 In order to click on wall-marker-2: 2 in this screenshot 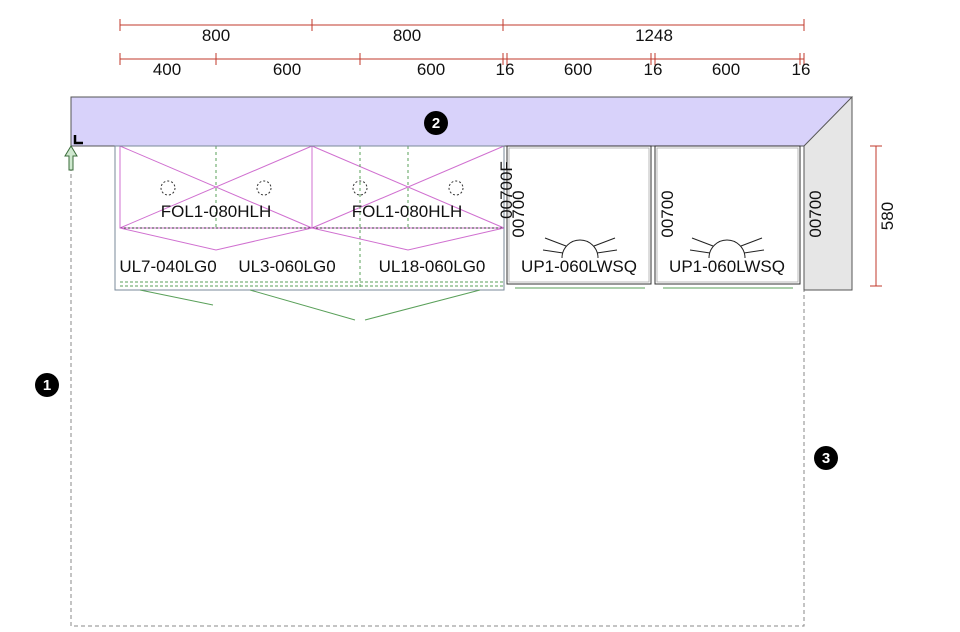, I will do `click(436, 123)`.